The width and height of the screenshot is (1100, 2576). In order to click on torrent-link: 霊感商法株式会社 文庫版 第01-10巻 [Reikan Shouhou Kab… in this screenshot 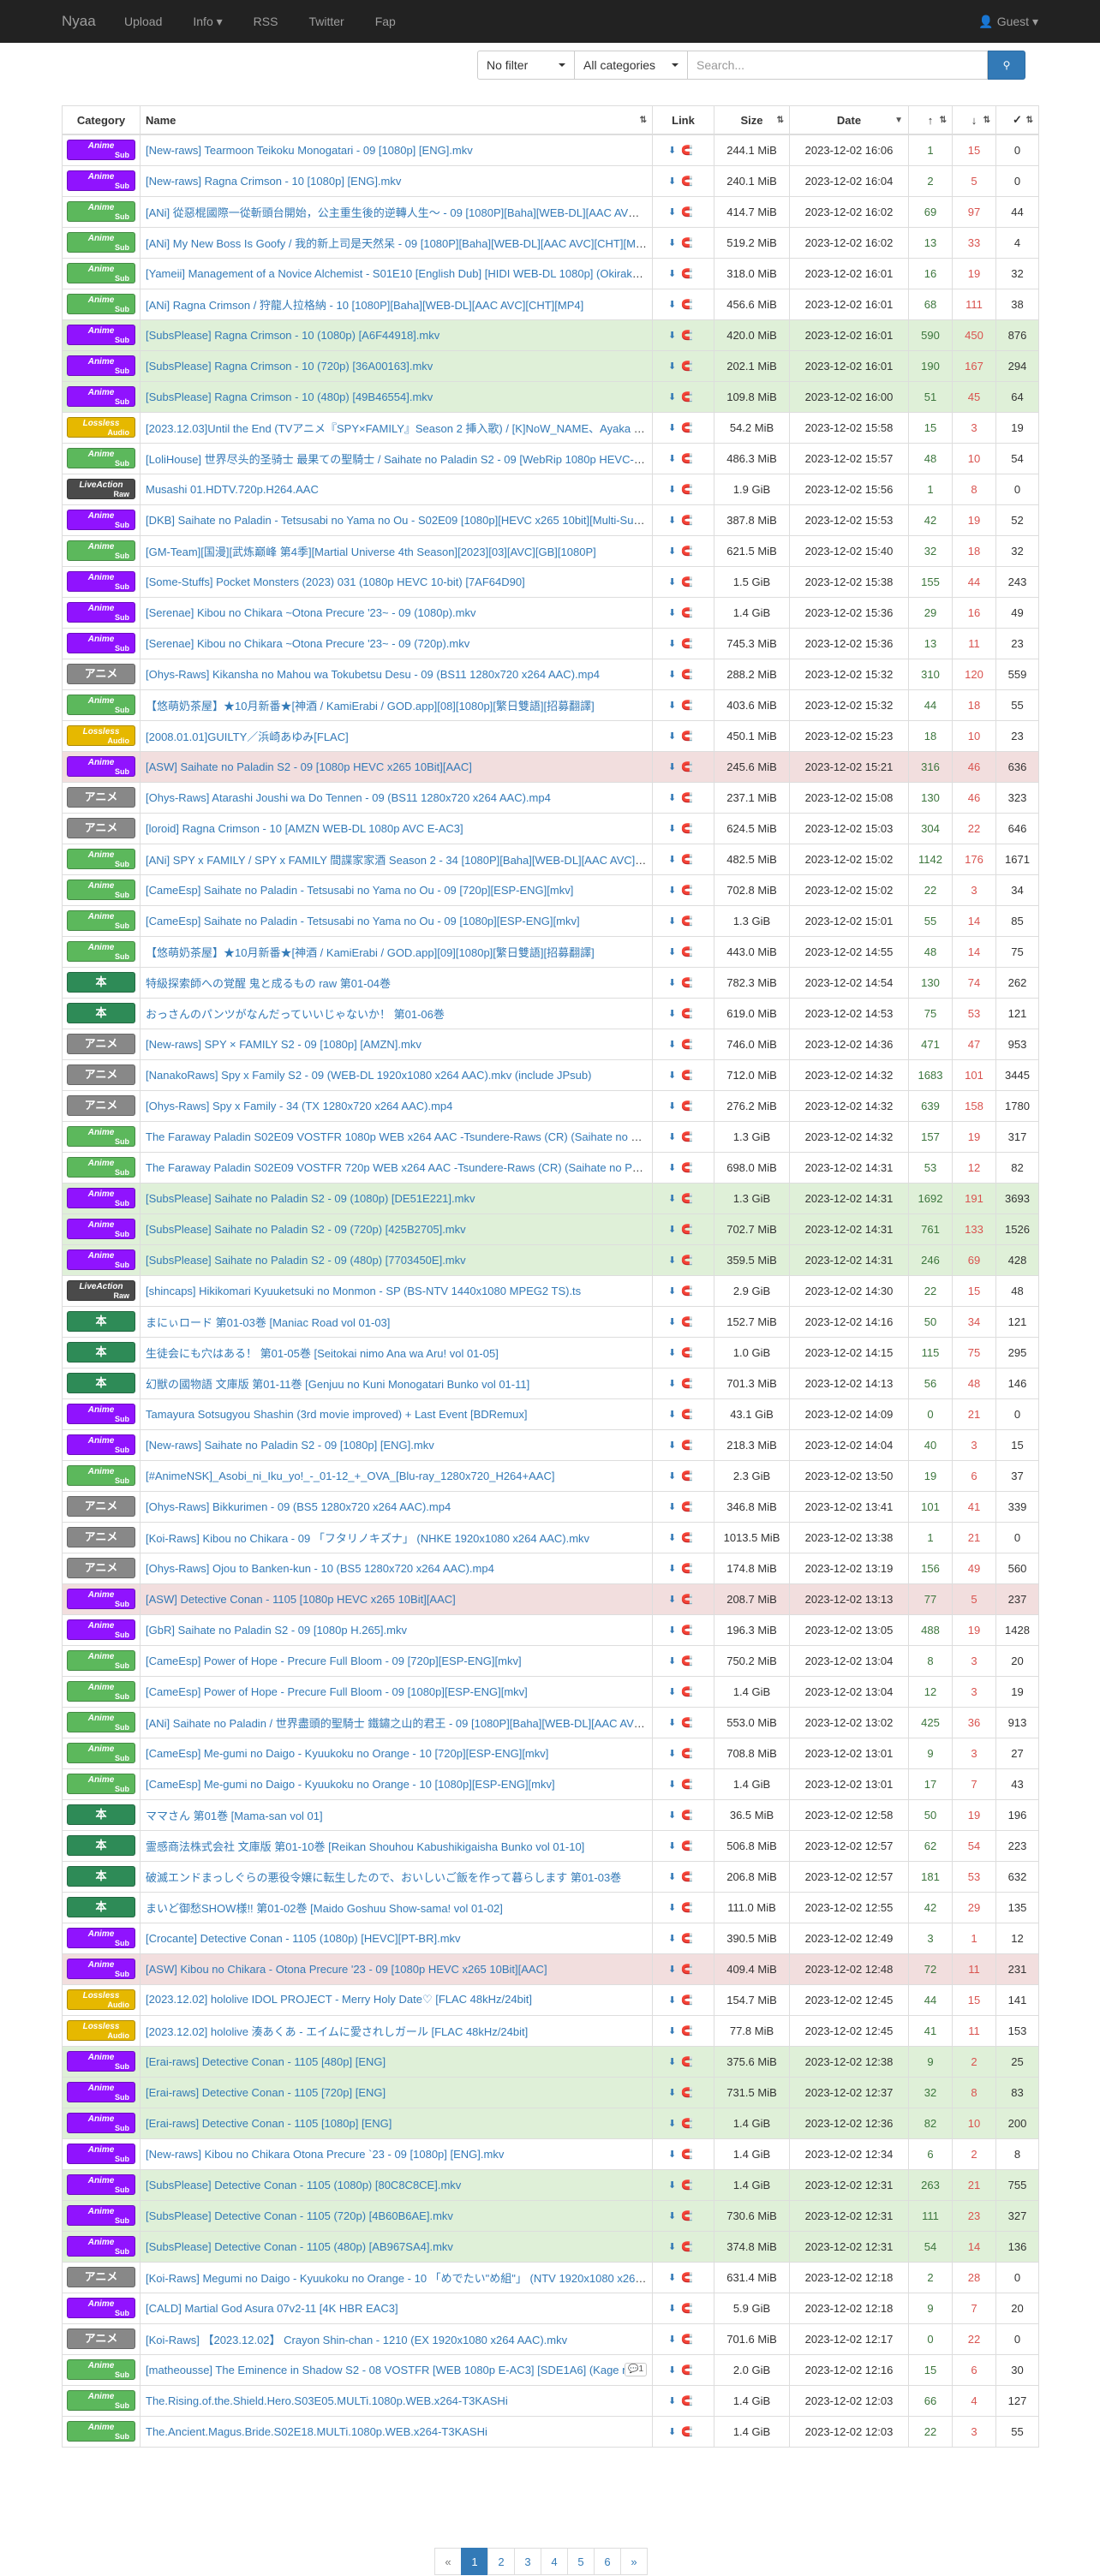, I will do `click(365, 1846)`.